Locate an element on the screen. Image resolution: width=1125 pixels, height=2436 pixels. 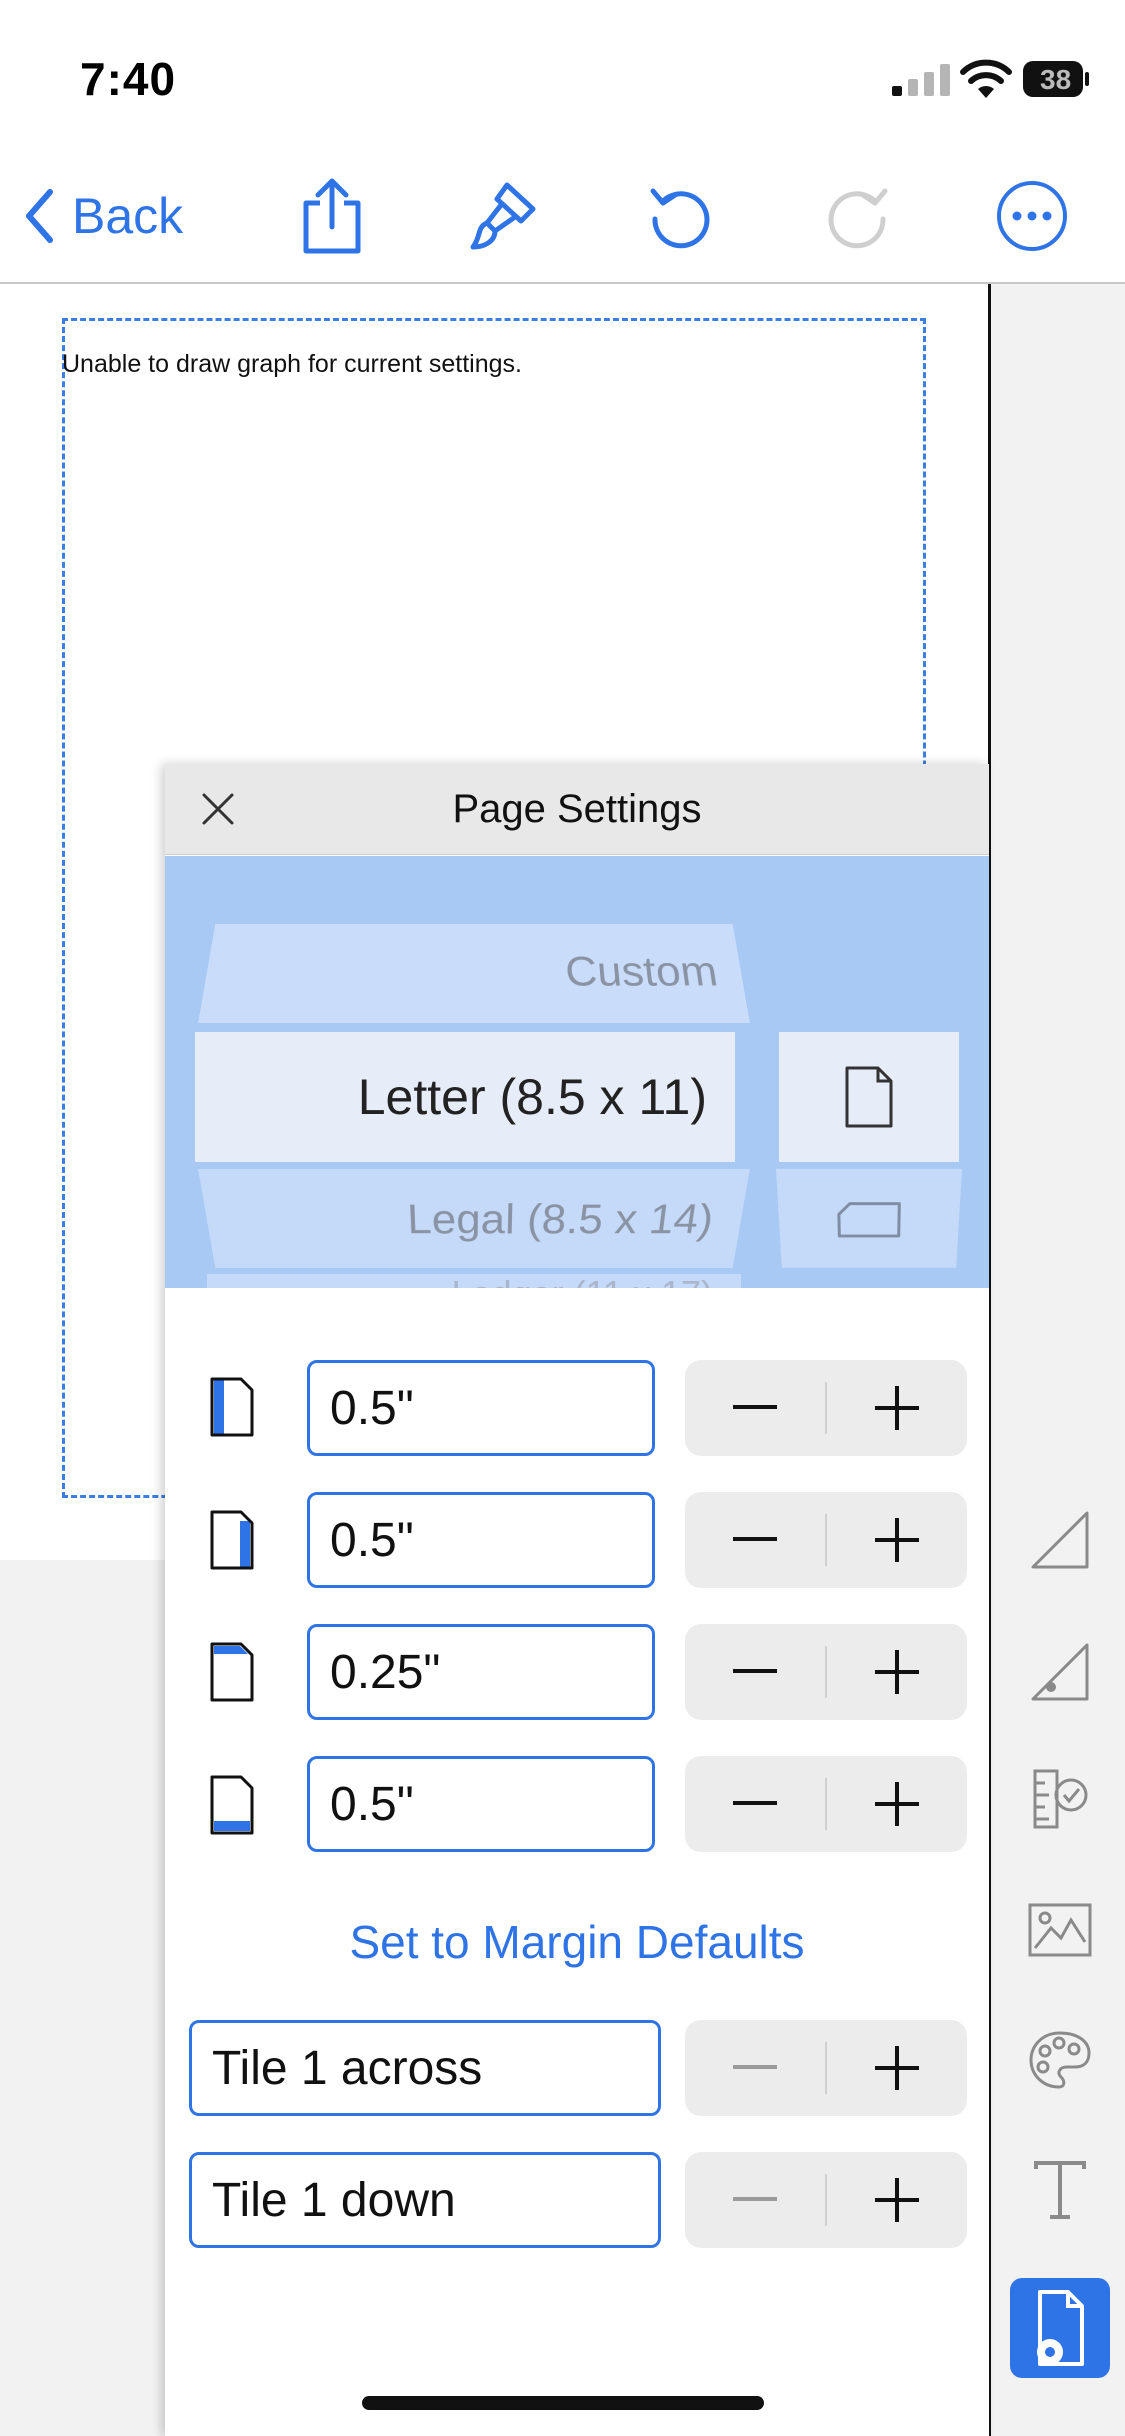
tile-down-stepper is located at coordinates (826, 2200).